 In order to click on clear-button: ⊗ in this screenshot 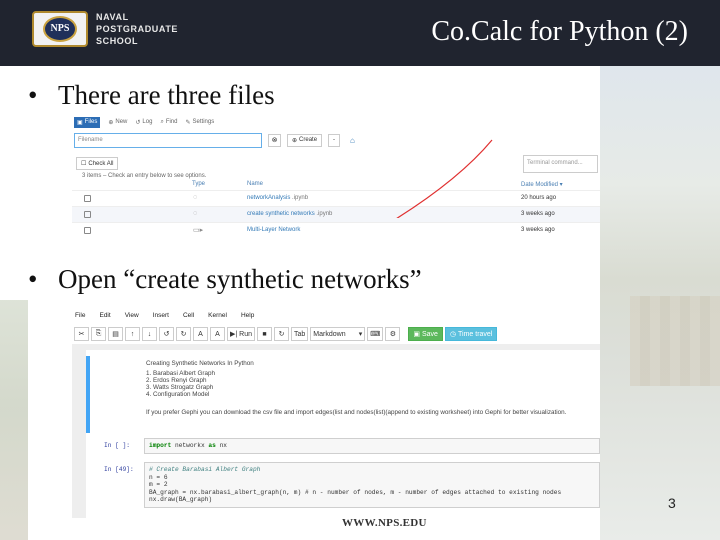, I will do `click(274, 140)`.